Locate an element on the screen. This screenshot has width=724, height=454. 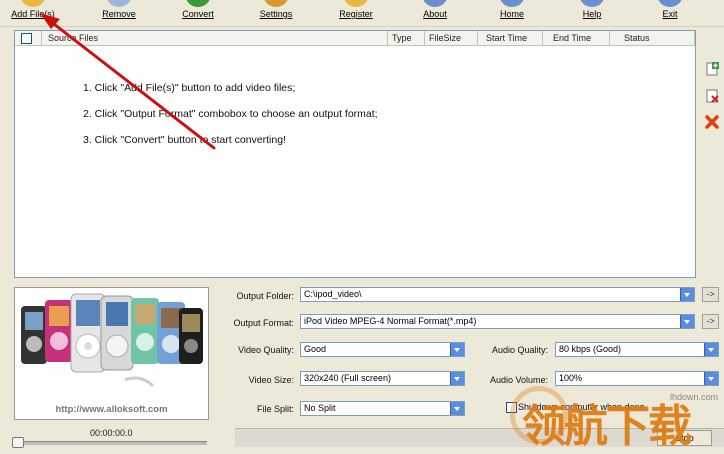
format-settings-button: -> is located at coordinates (710, 321).